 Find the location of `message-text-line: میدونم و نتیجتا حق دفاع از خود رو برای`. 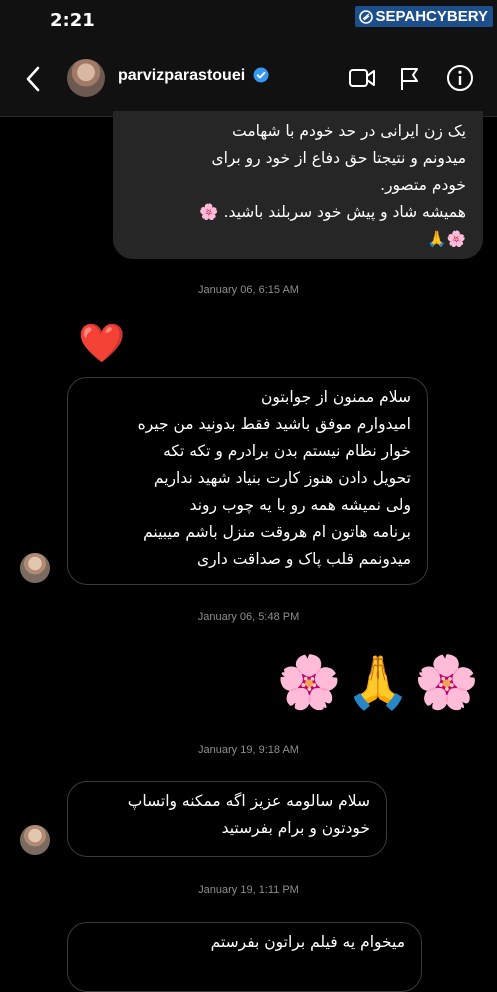

message-text-line: میدونم و نتیجتا حق دفاع از خود رو برای is located at coordinates (338, 158).